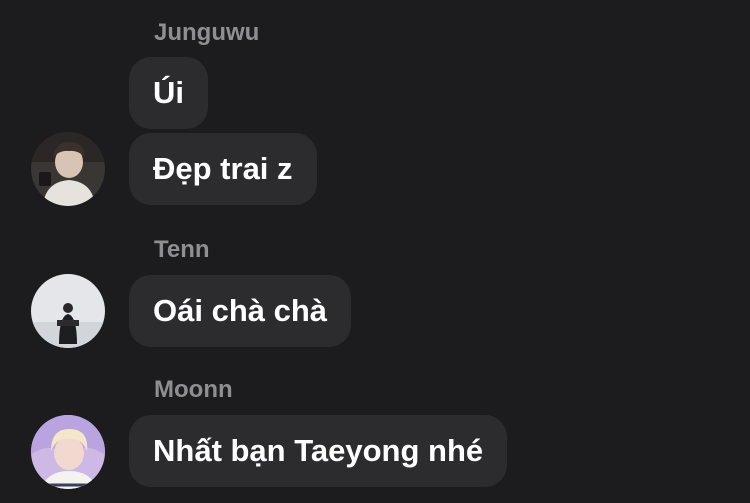 The width and height of the screenshot is (750, 503). Describe the element at coordinates (223, 169) in the screenshot. I see `message-bubble: Đẹp trai z` at that location.